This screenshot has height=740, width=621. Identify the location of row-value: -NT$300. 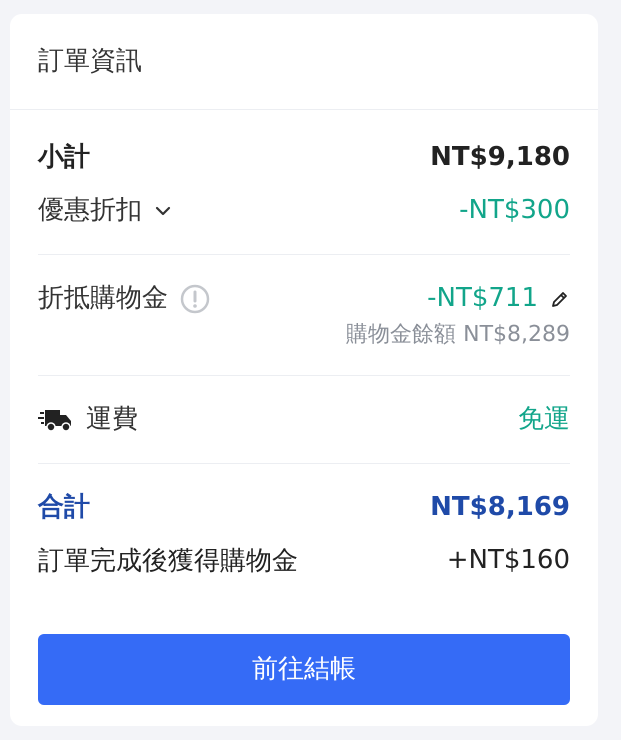
(514, 210).